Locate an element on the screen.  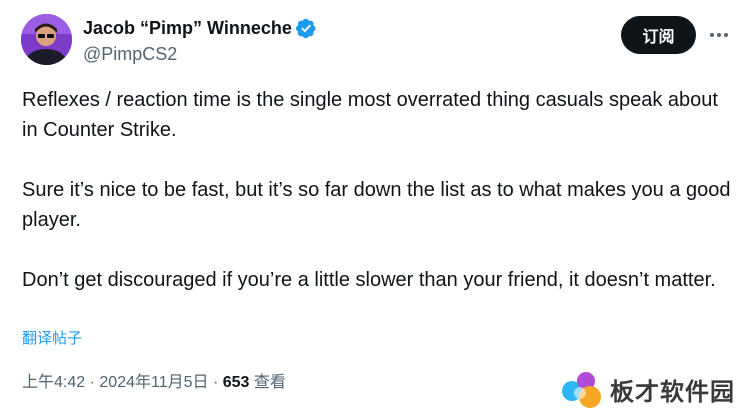
watermark: 板才软件园 is located at coordinates (647, 389).